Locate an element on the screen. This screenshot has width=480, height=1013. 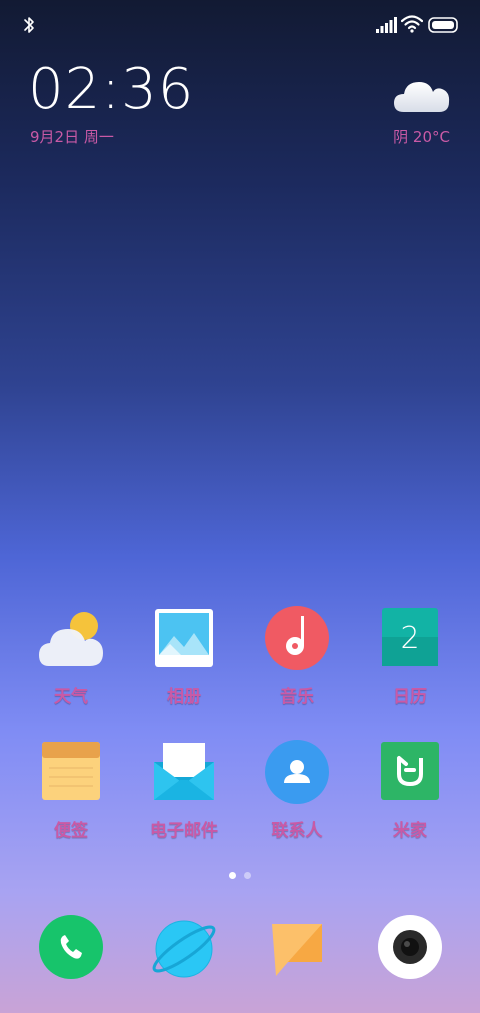
calendar-day: 2 is located at coordinates (409, 638).